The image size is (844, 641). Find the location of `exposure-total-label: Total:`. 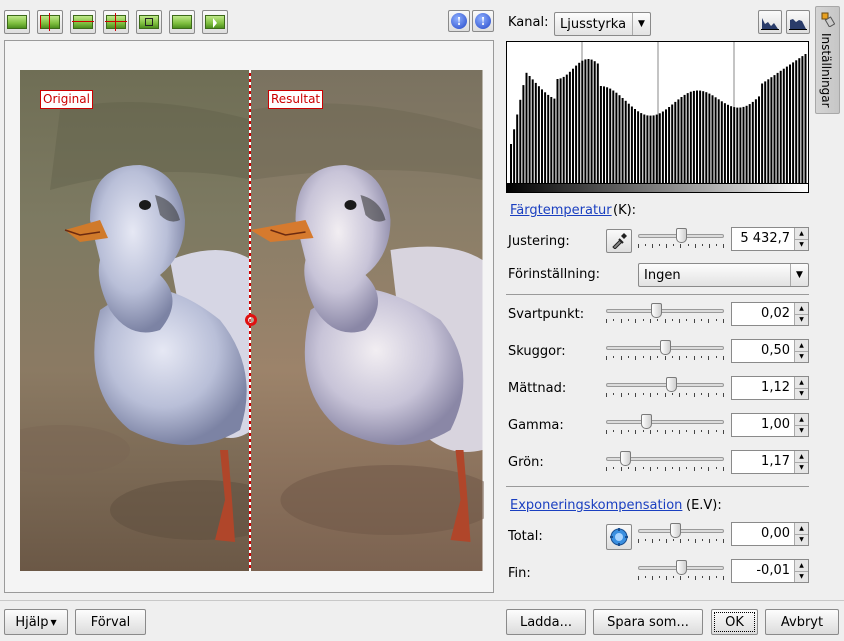

exposure-total-label: Total: is located at coordinates (525, 536).